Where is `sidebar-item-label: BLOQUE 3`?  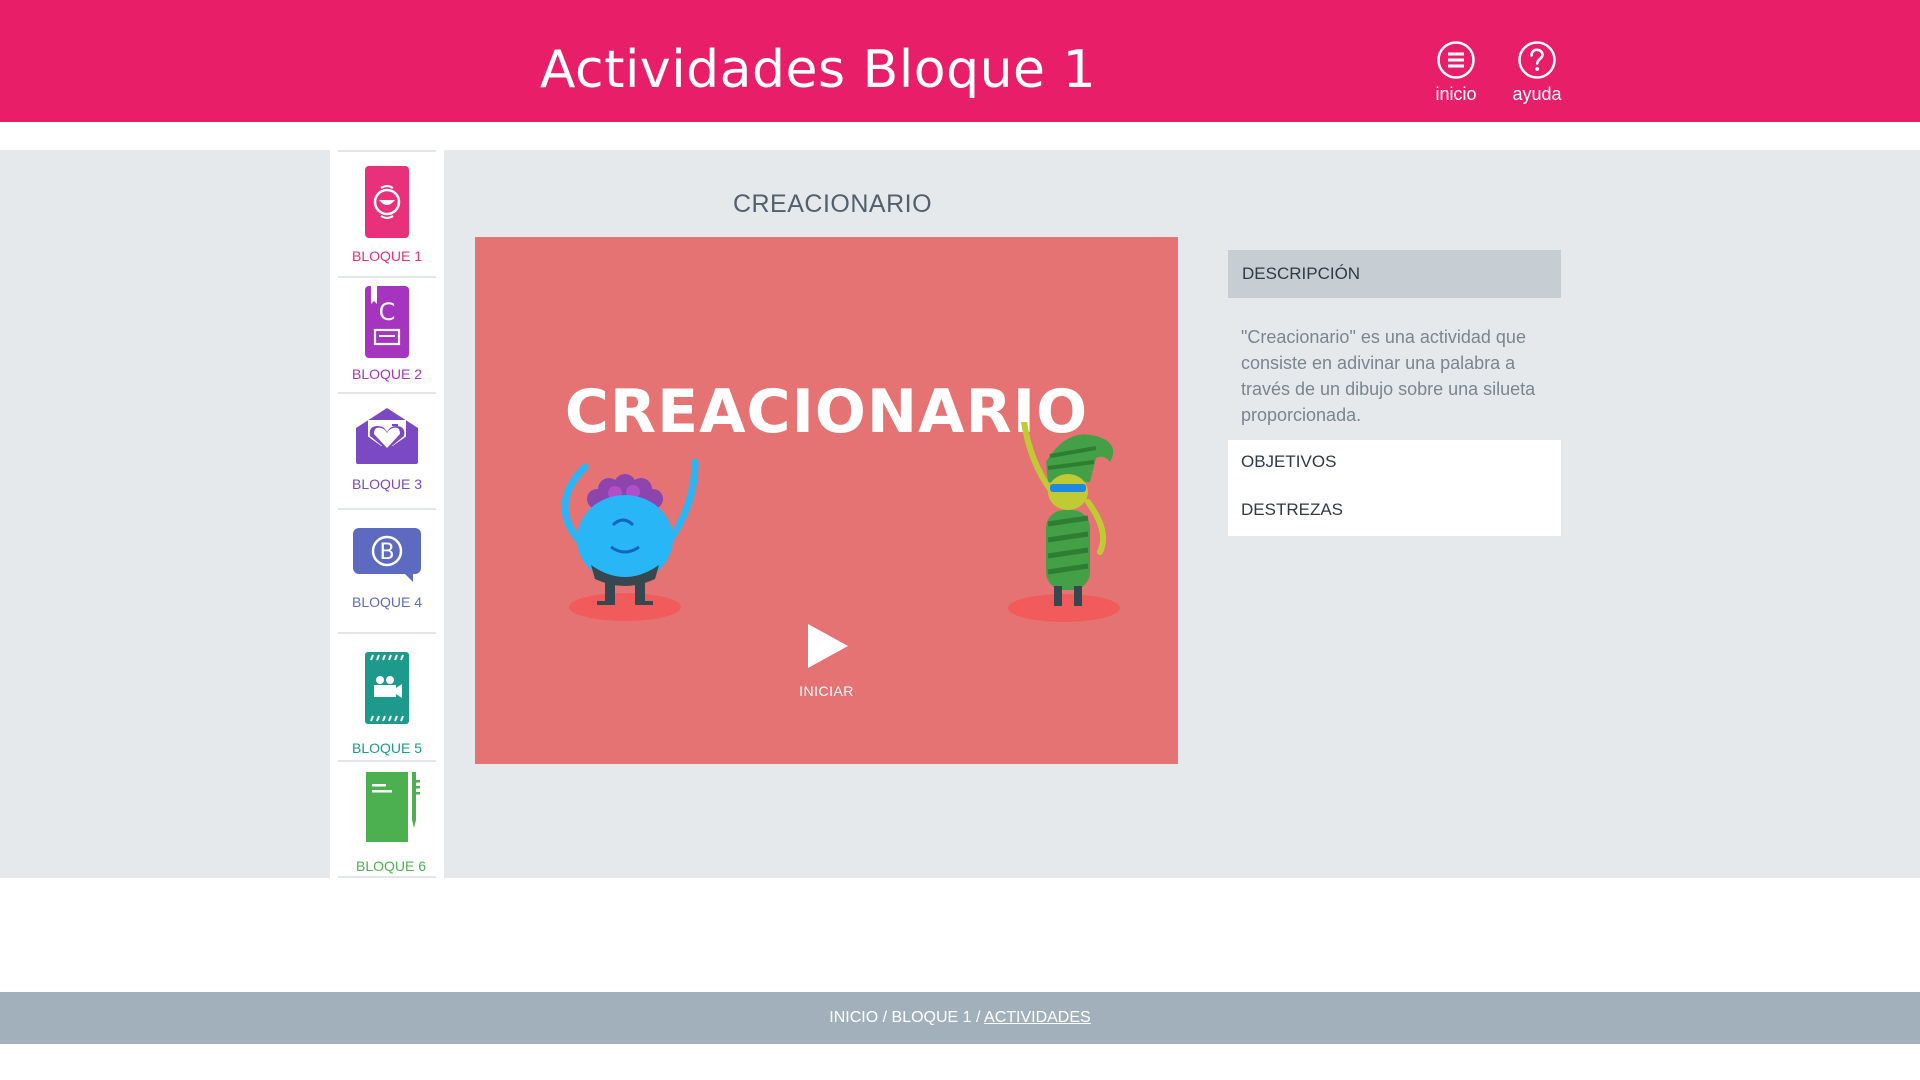 sidebar-item-label: BLOQUE 3 is located at coordinates (387, 484).